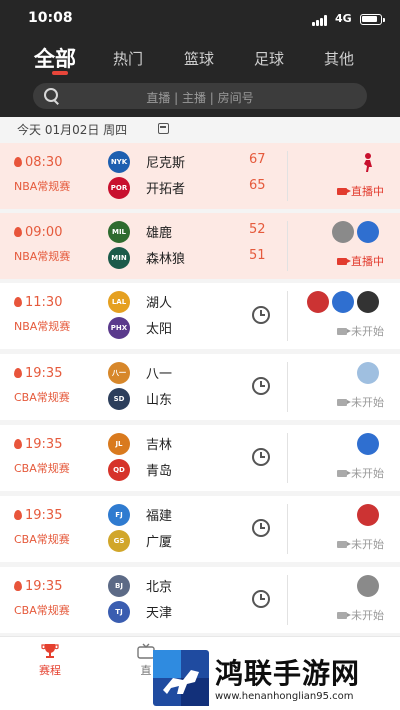 The image size is (400, 710). I want to click on live-status: 直播中, so click(360, 191).